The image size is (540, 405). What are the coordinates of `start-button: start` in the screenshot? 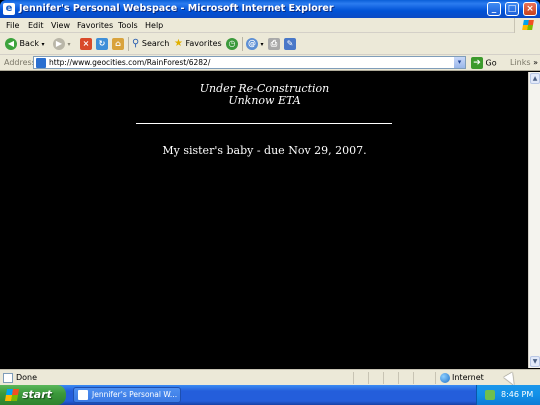 It's located at (33, 395).